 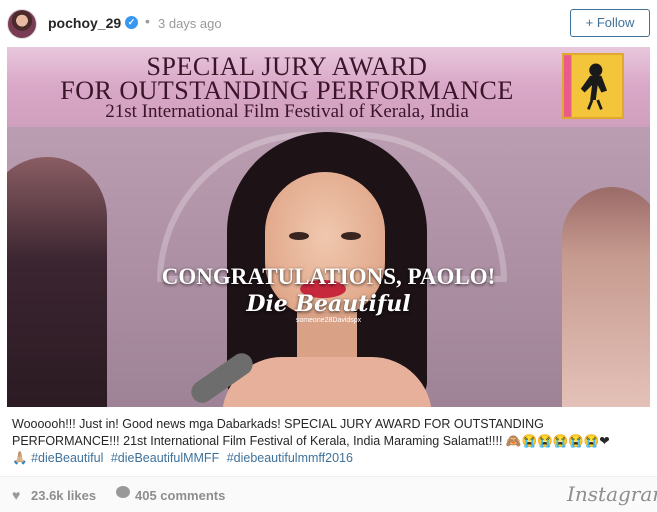 What do you see at coordinates (190, 23) in the screenshot?
I see `post-time: 3 days ago` at bounding box center [190, 23].